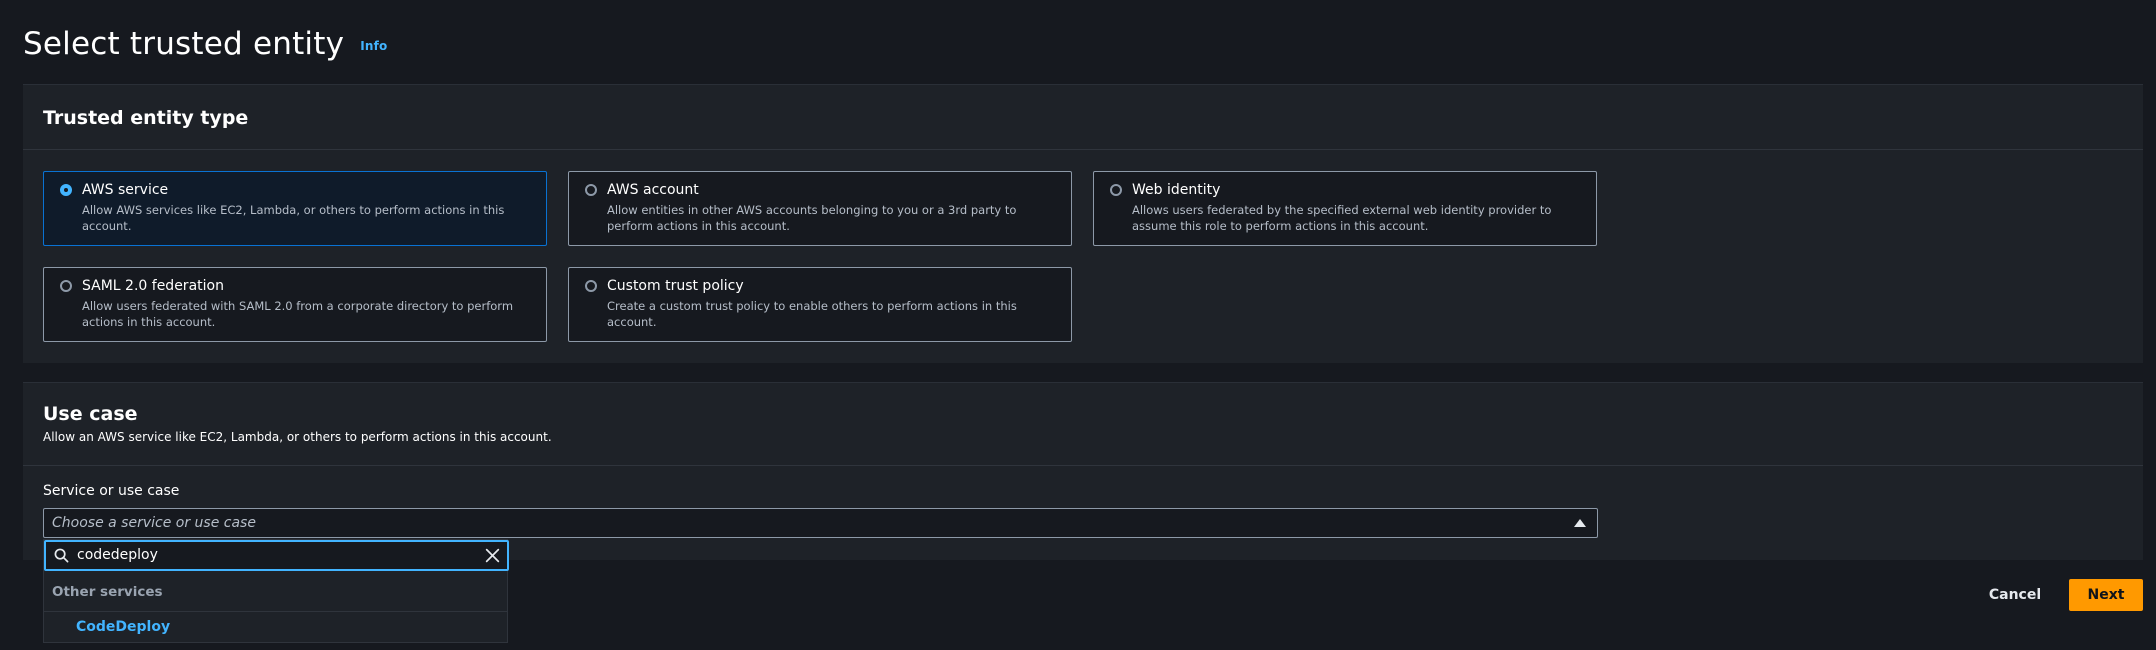 This screenshot has height=650, width=2156. Describe the element at coordinates (66, 286) in the screenshot. I see `radio-saml-federation` at that location.